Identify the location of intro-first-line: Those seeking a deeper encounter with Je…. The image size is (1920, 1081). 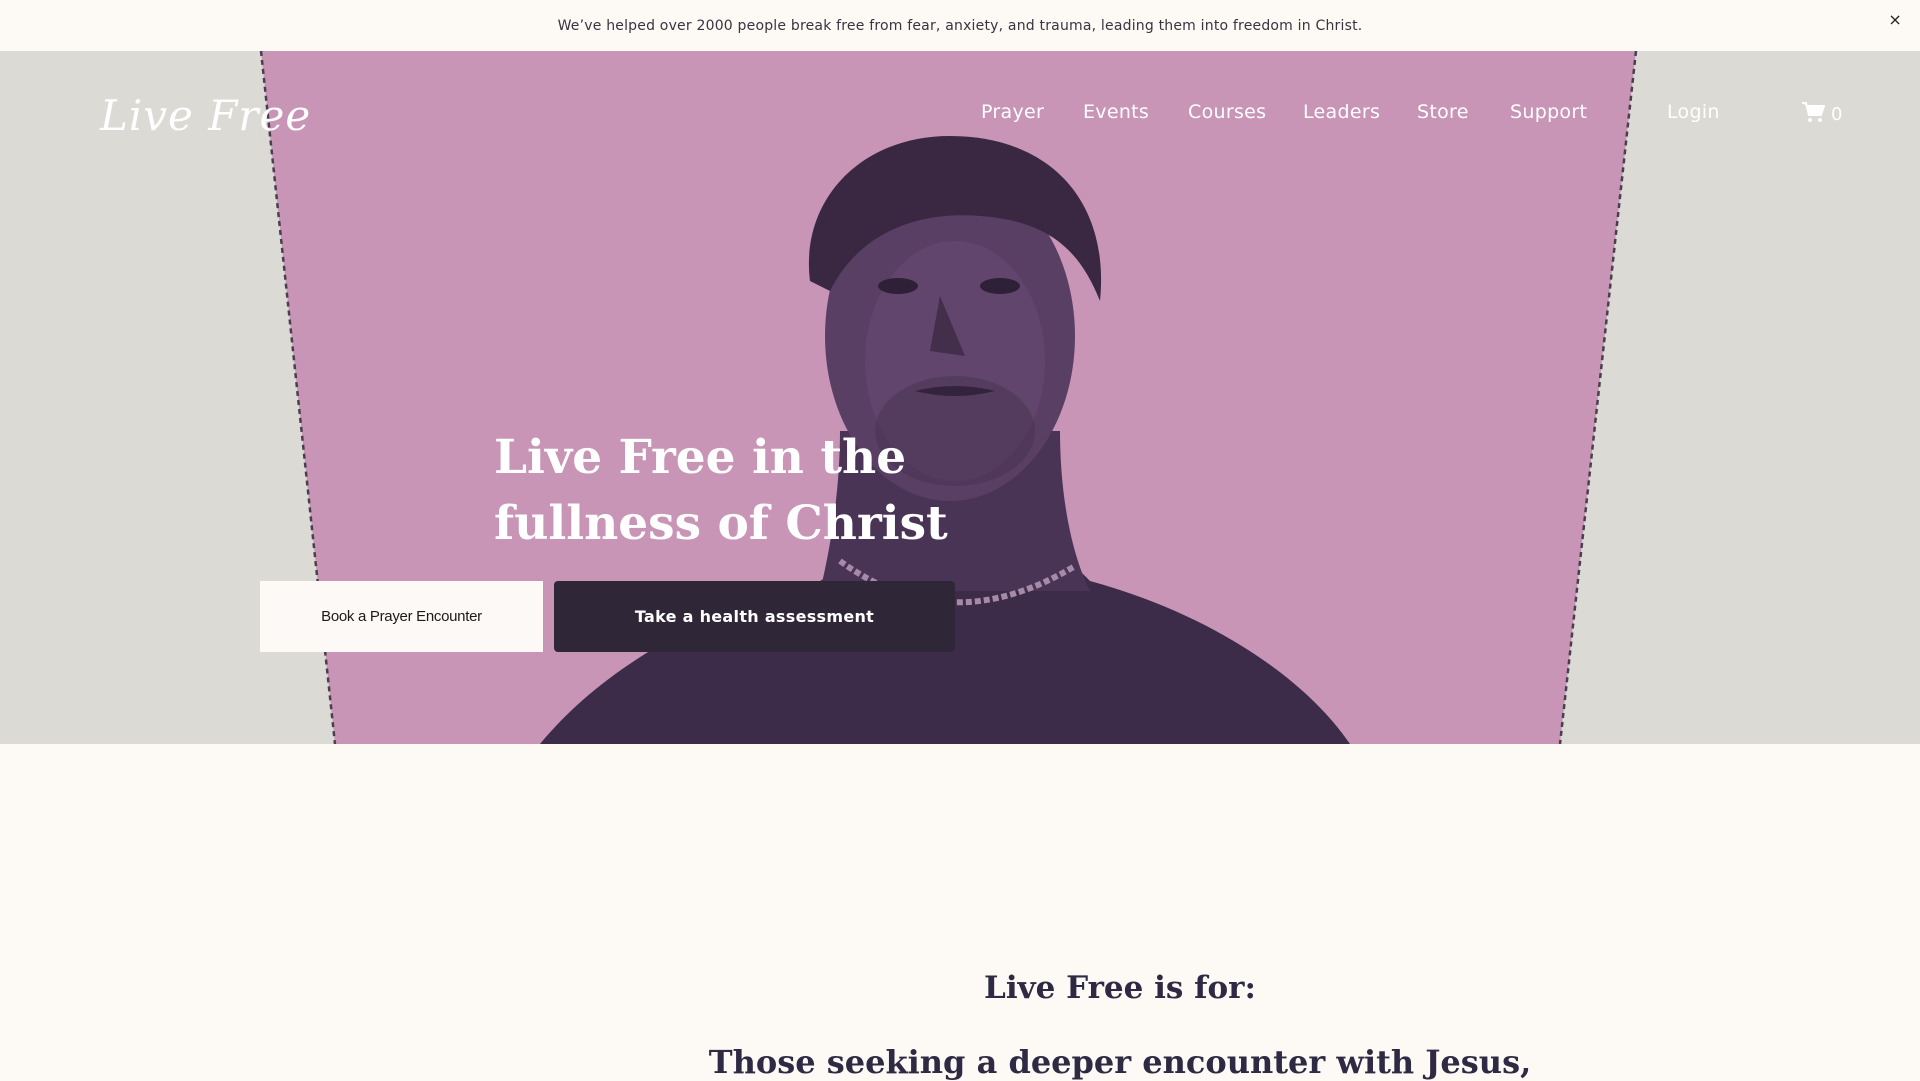
(1120, 1062).